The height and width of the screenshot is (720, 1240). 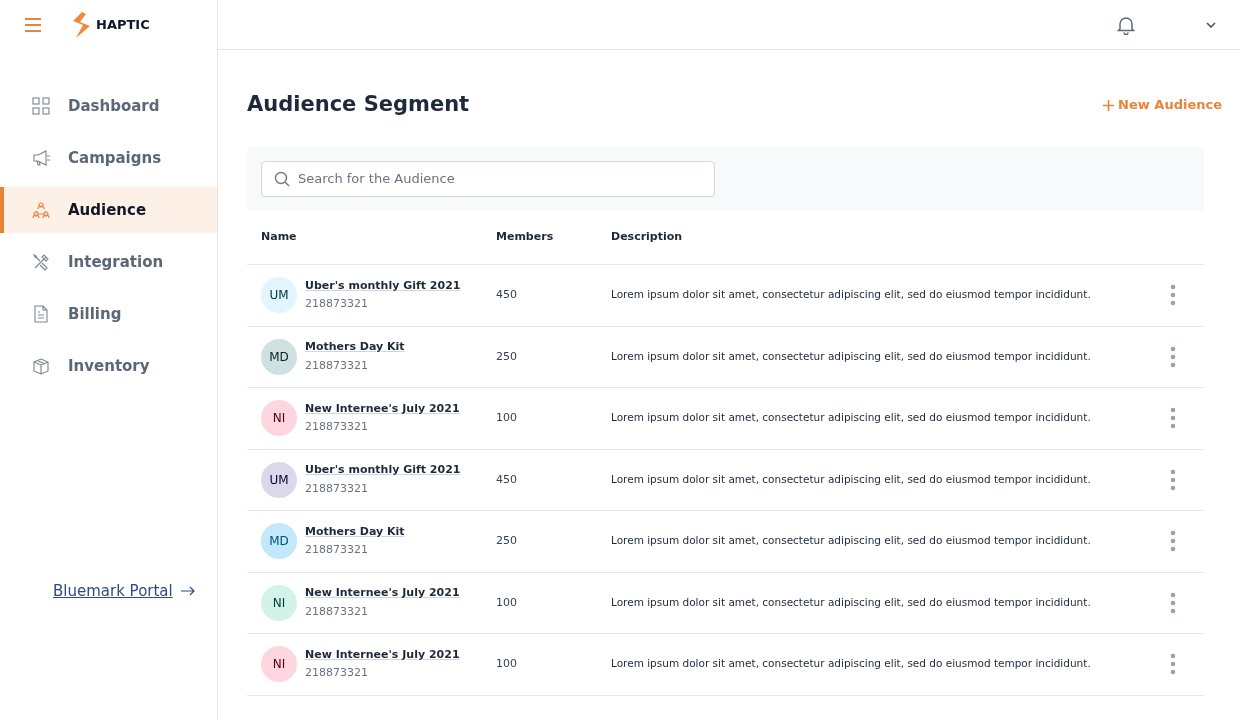 I want to click on sidebar-item: Billing, so click(x=108, y=314).